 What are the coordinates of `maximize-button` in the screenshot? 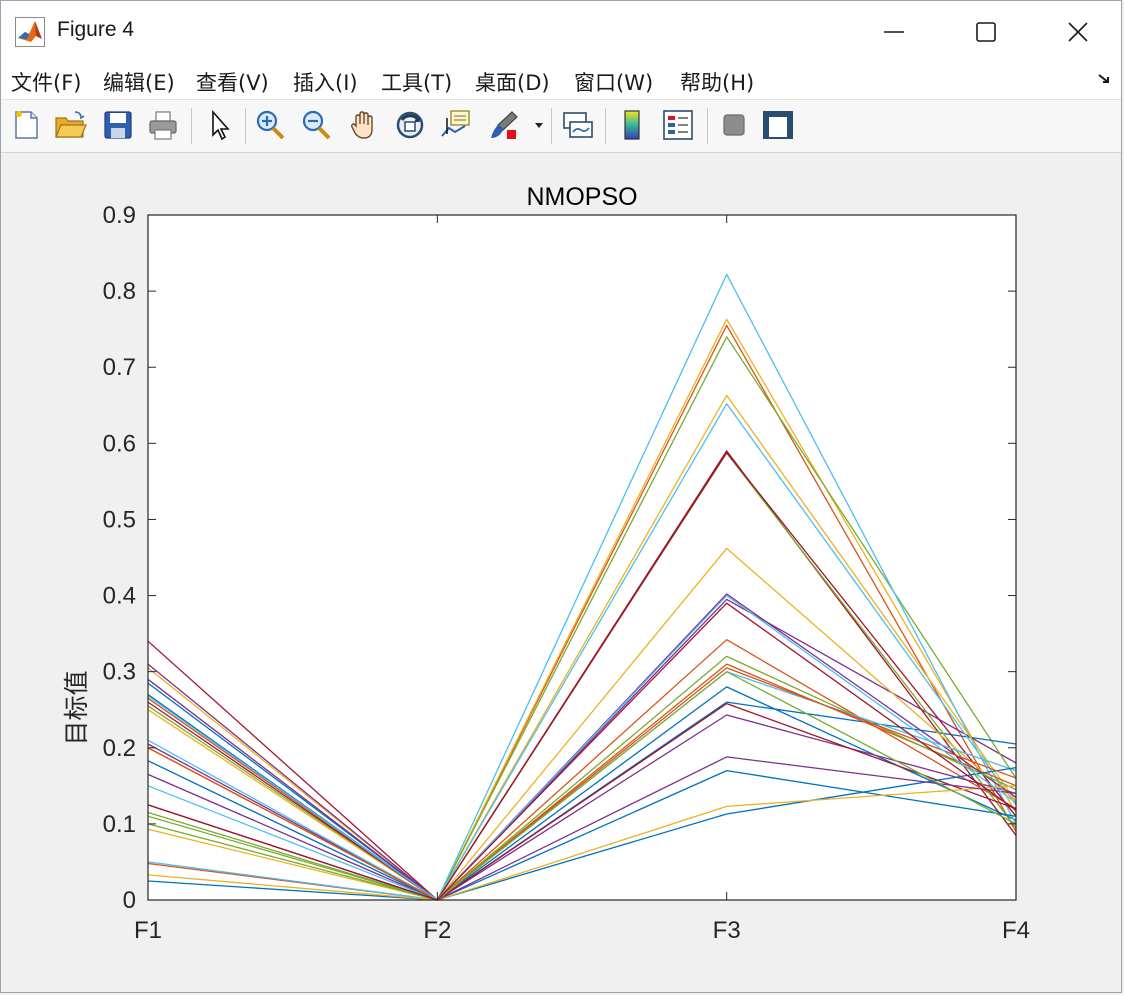 It's located at (985, 31).